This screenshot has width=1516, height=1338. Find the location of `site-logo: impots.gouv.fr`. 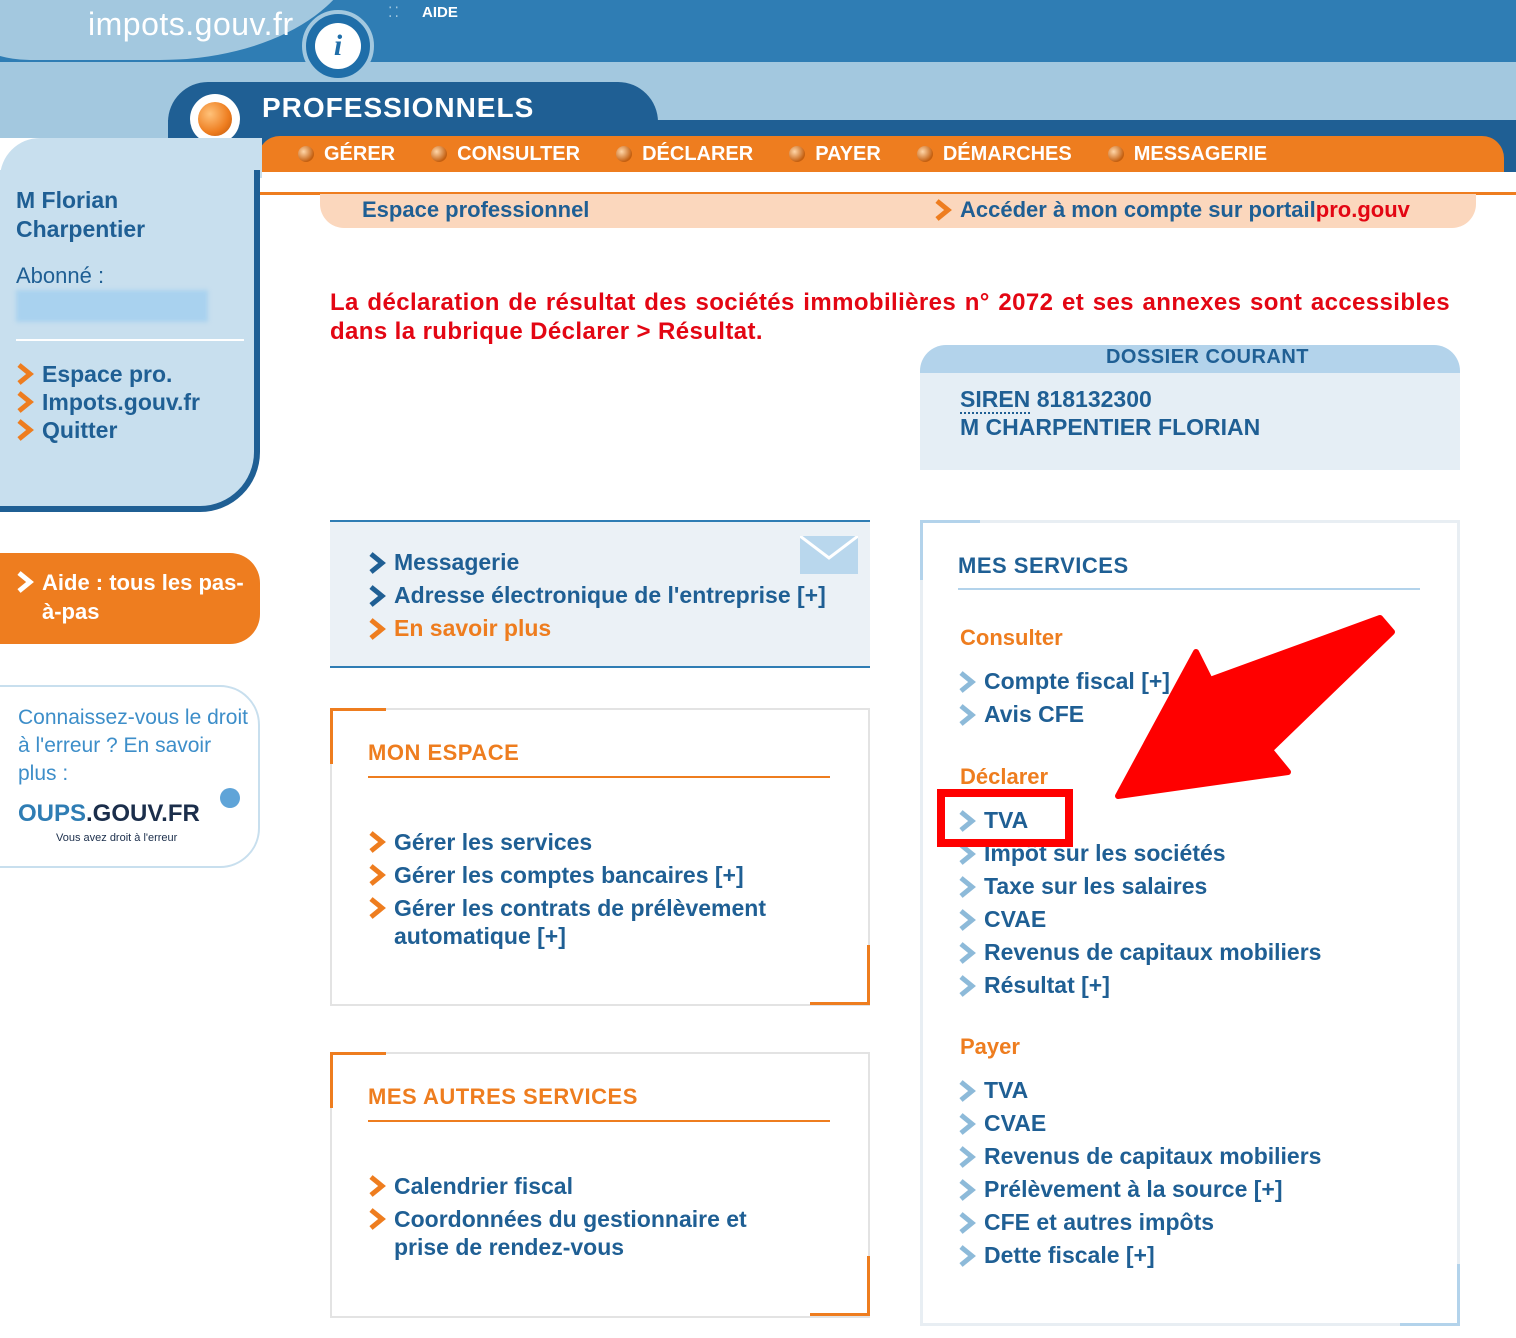

site-logo: impots.gouv.fr is located at coordinates (191, 24).